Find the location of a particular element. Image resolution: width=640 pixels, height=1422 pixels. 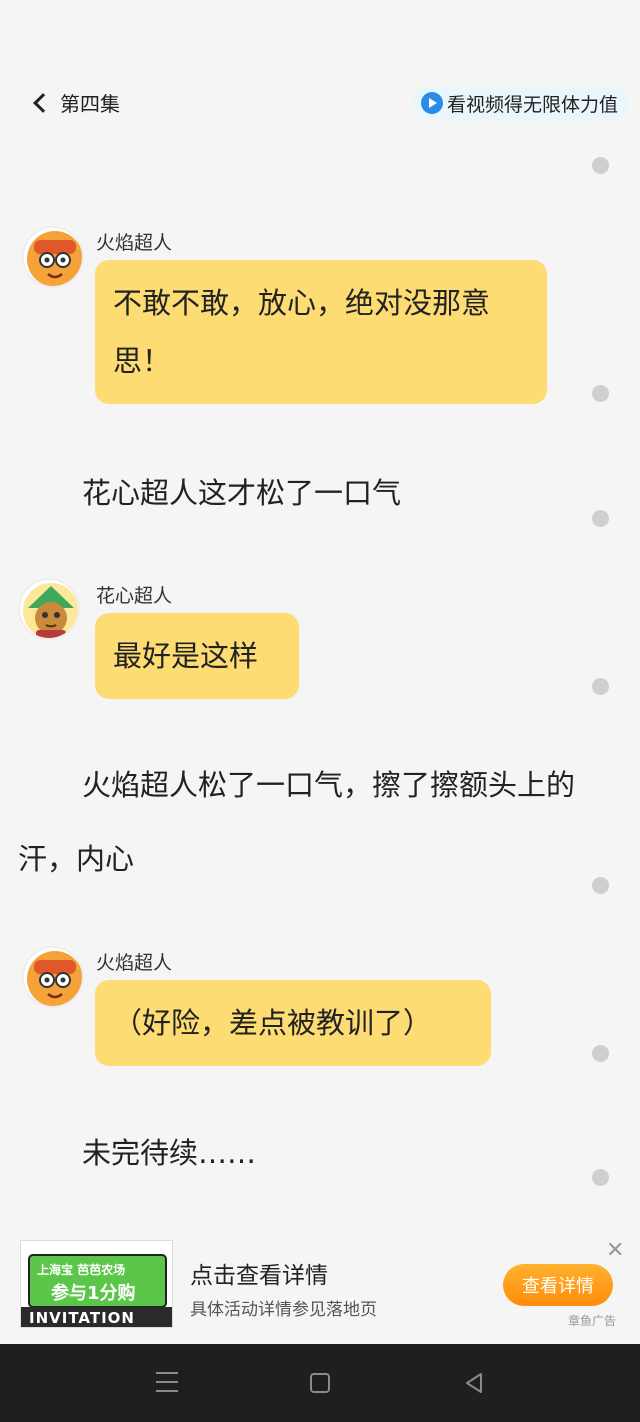

speaker-name: 花心超人 is located at coordinates (134, 596).